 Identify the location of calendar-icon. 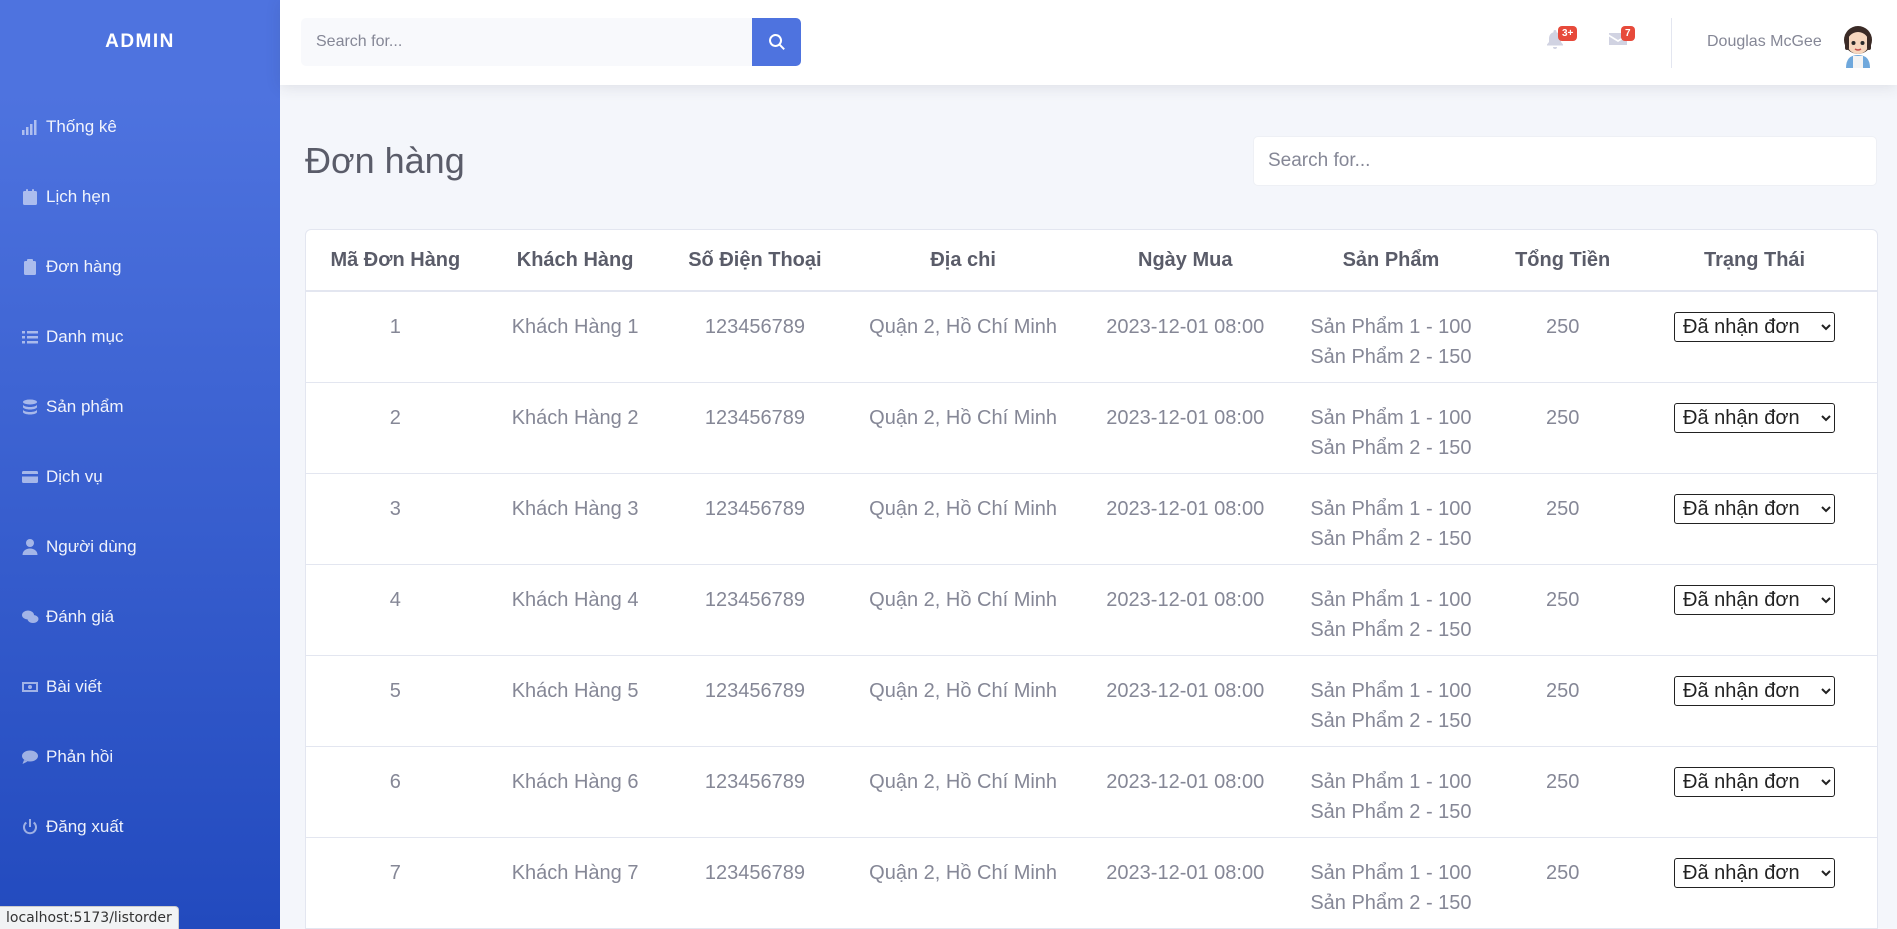
(30, 197).